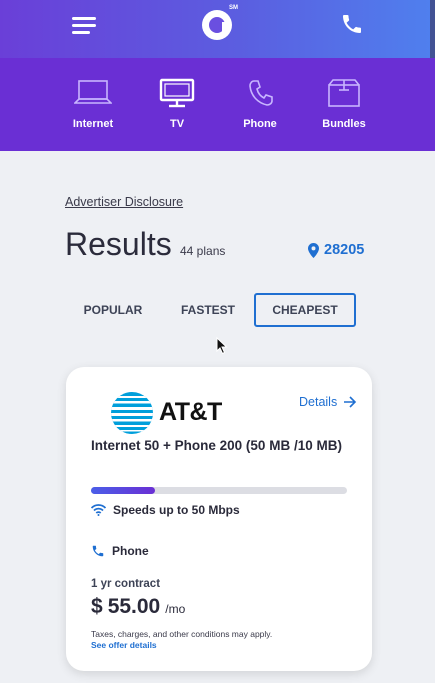 The image size is (435, 683). Describe the element at coordinates (219, 490) in the screenshot. I see `speed-bar` at that location.